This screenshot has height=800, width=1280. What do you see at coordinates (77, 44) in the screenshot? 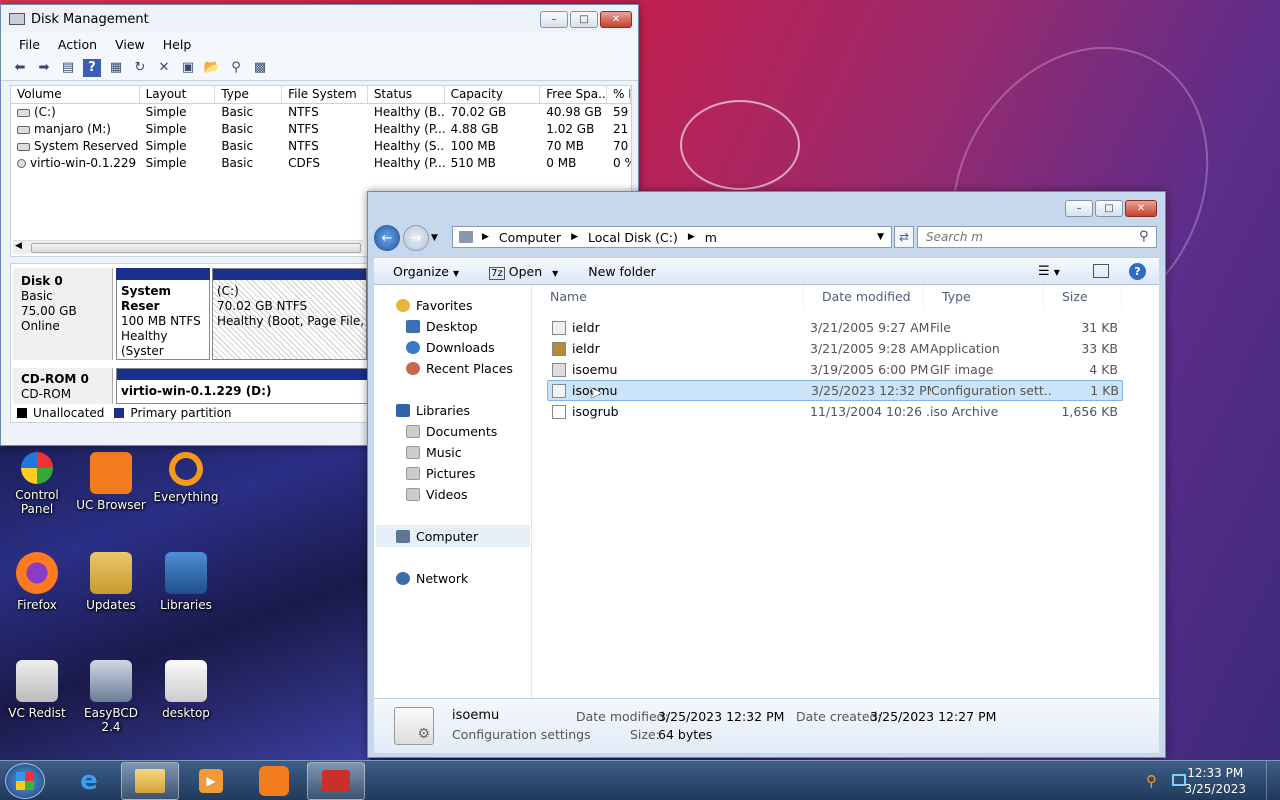
I see `menu-action: Action` at bounding box center [77, 44].